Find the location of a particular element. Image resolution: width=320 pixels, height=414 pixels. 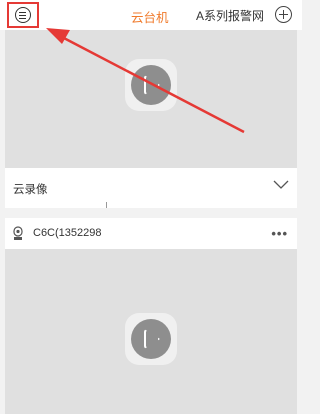

camera-row: C6C(1352298 ••• is located at coordinates (151, 233).